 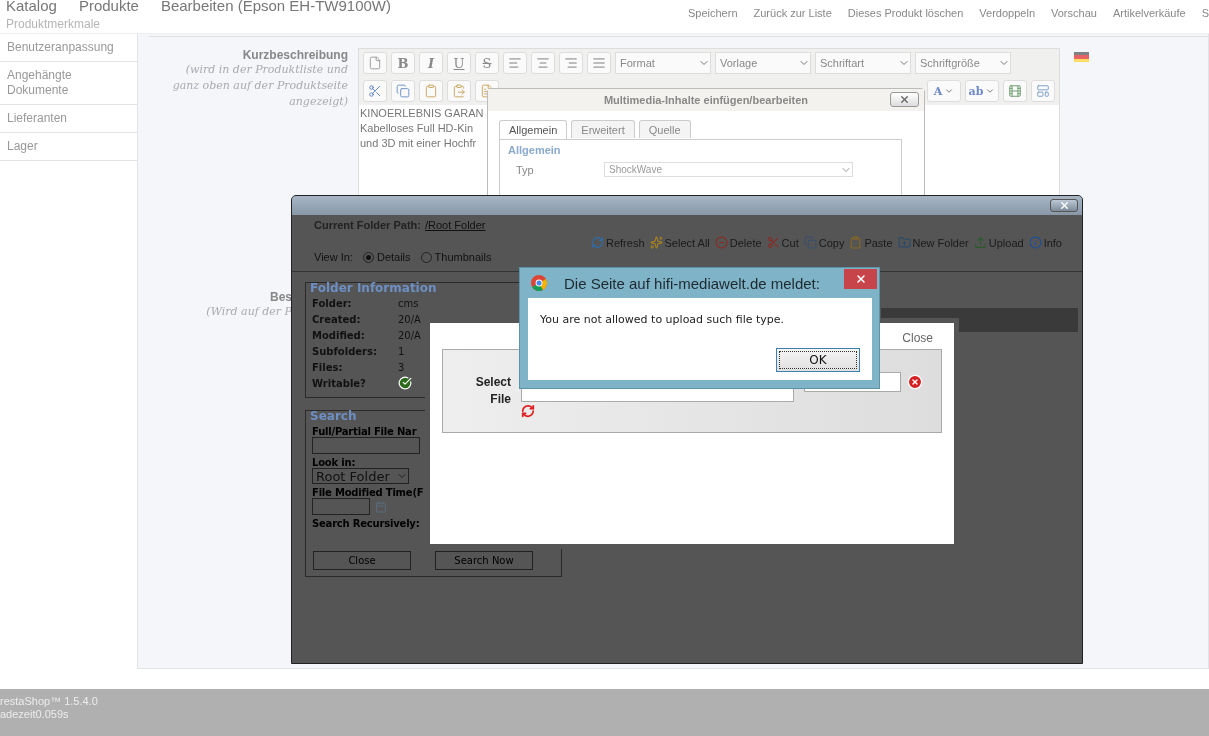 What do you see at coordinates (417, 129) in the screenshot?
I see `editor-text-line: Kabelloses Full HD-Kin` at bounding box center [417, 129].